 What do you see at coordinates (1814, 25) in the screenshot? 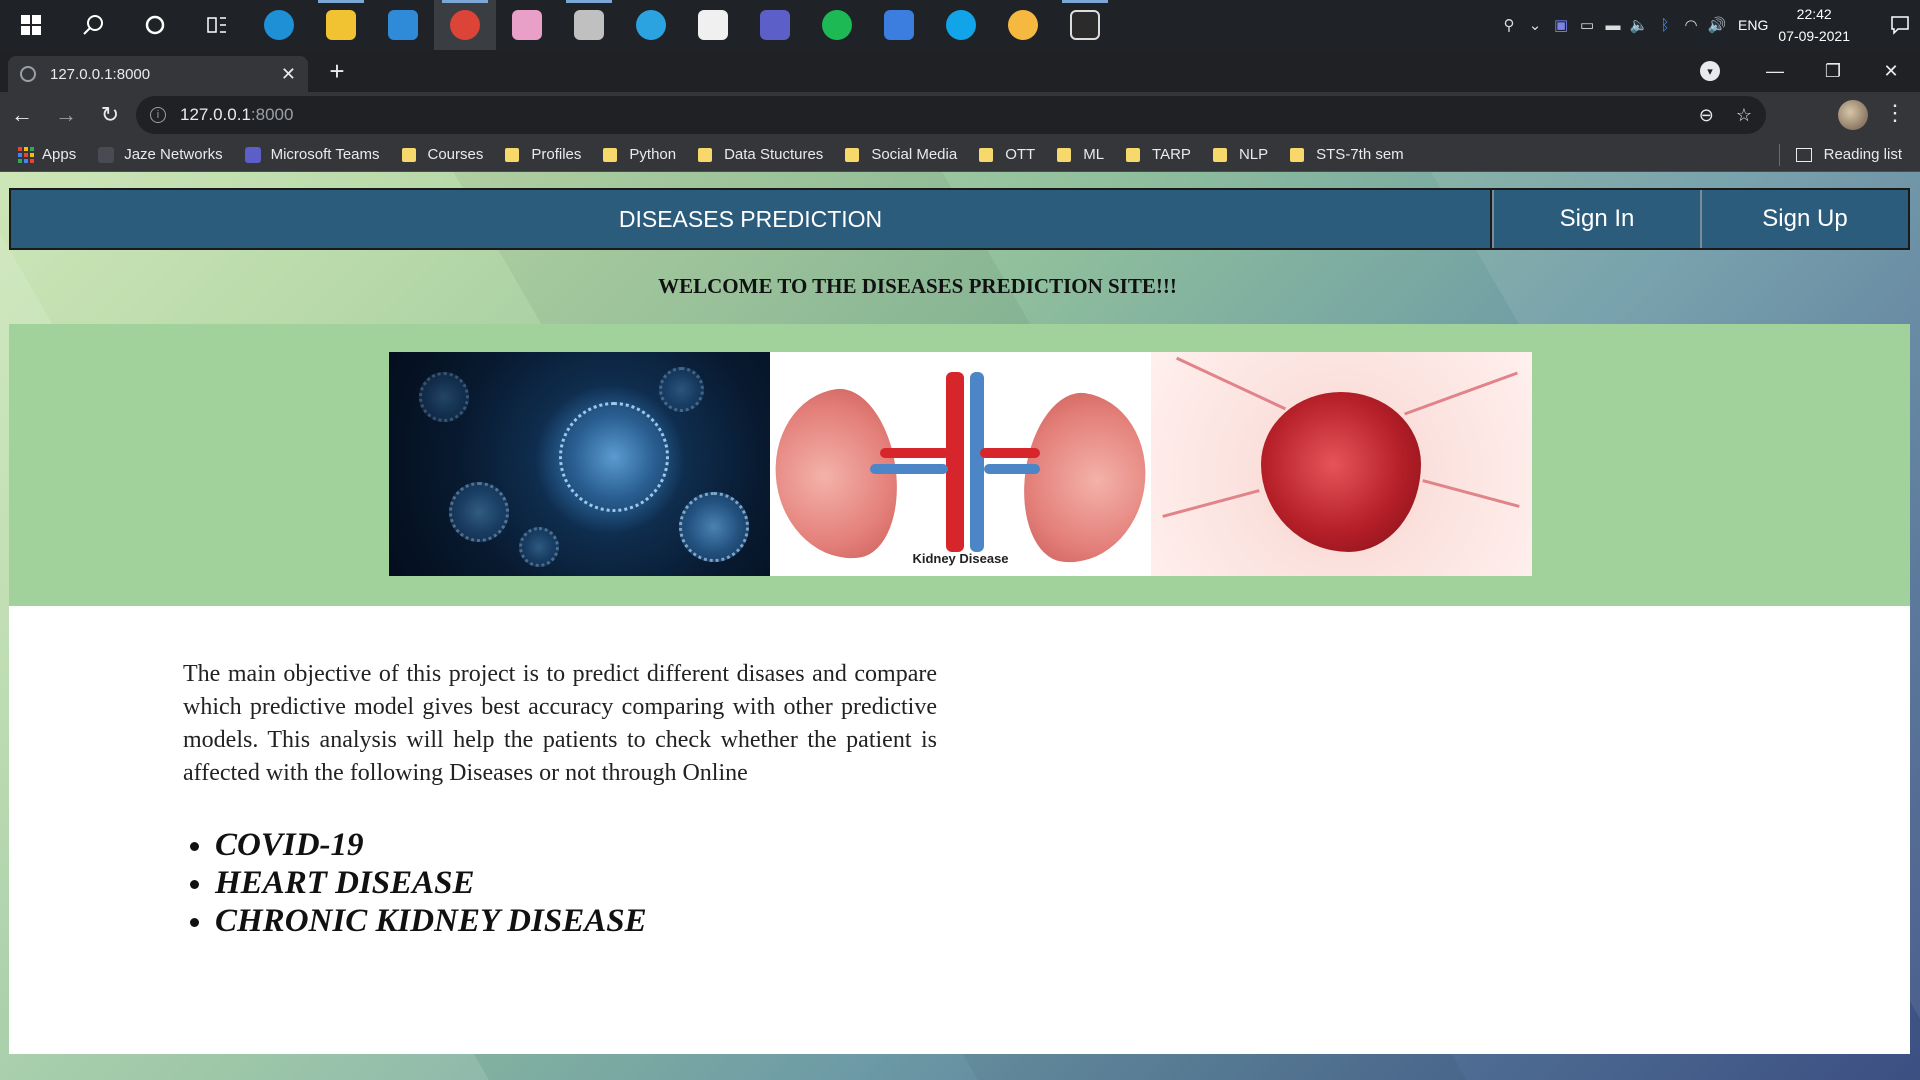
I see `clock: 22:42 07-09-2021` at bounding box center [1814, 25].